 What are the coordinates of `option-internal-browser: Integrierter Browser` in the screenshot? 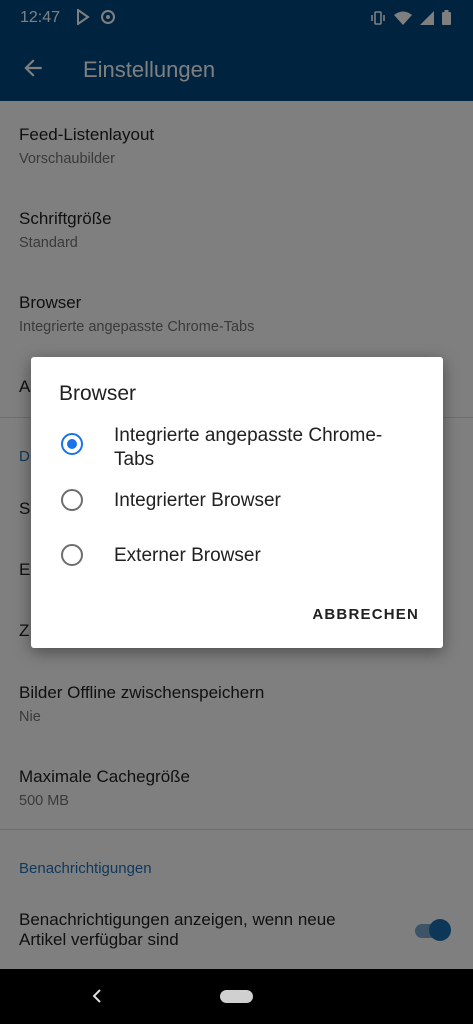 It's located at (237, 503).